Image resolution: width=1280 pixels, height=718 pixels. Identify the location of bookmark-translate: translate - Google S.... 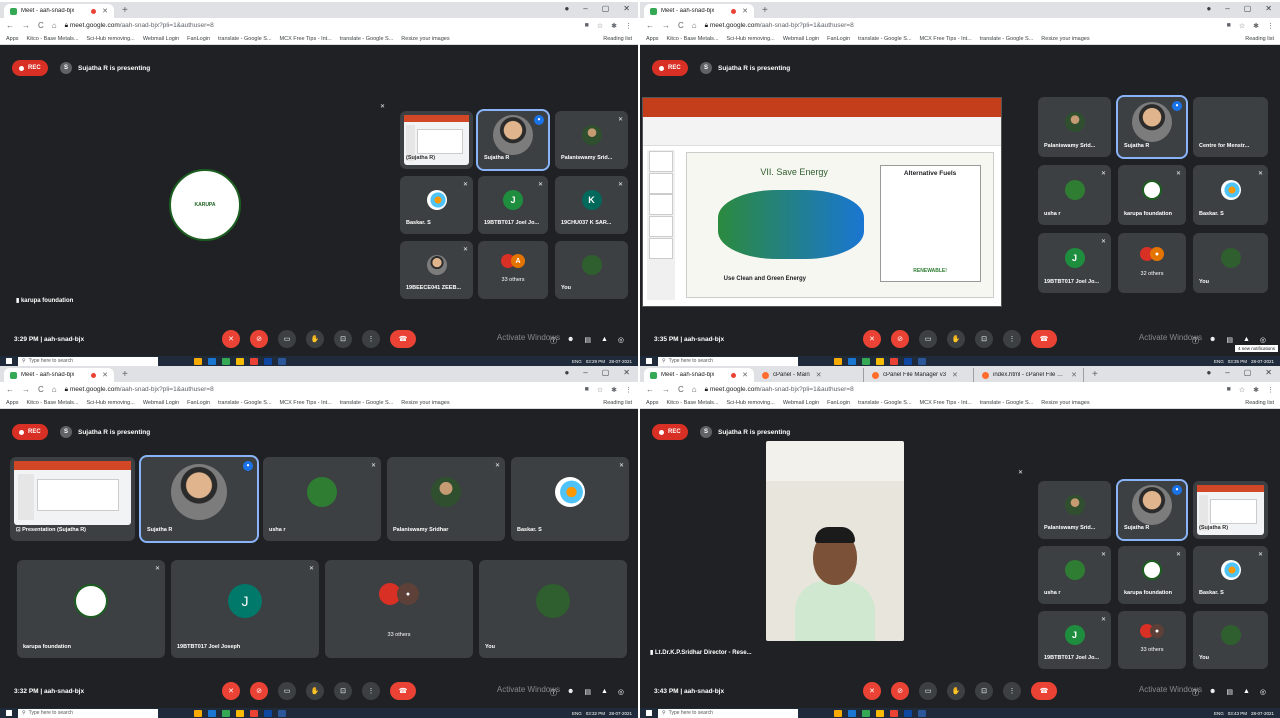
(885, 39).